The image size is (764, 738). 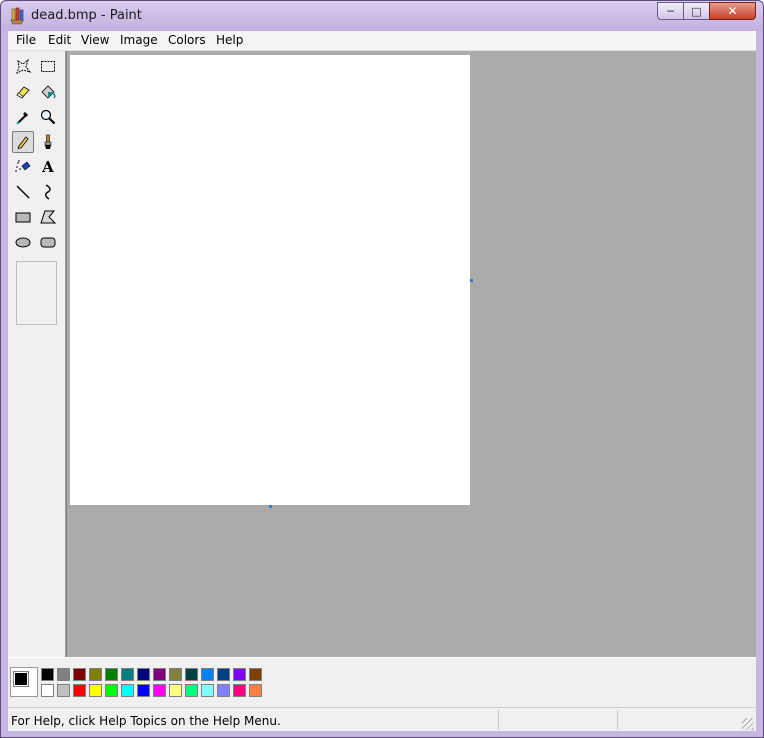 I want to click on resize-grip, so click(x=748, y=724).